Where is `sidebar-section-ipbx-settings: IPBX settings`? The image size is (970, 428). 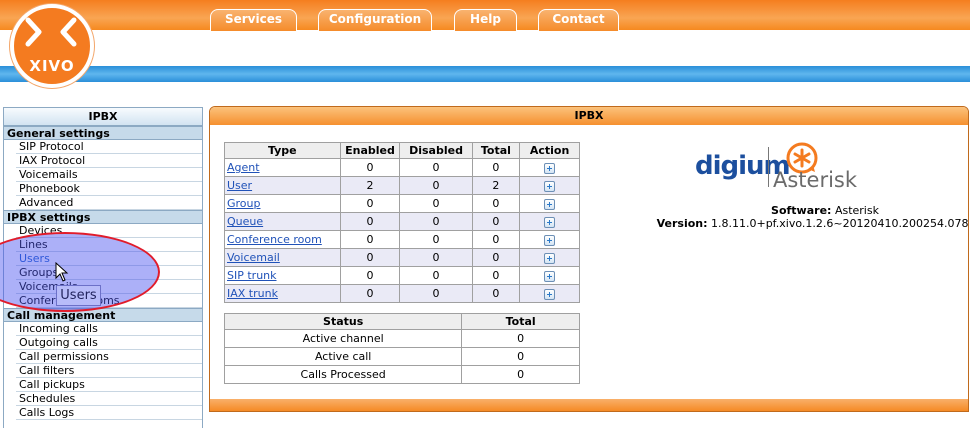 sidebar-section-ipbx-settings: IPBX settings is located at coordinates (103, 217).